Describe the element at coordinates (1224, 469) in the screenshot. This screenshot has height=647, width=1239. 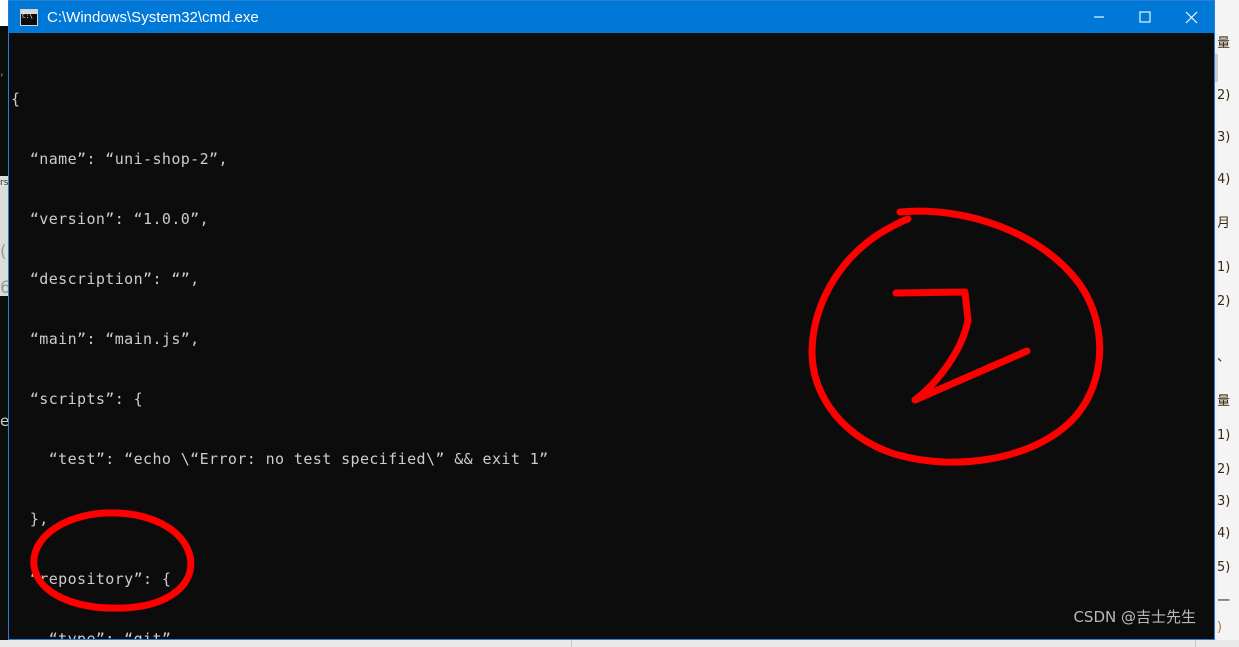
I see `bg-right-fragment-10: 2)` at that location.